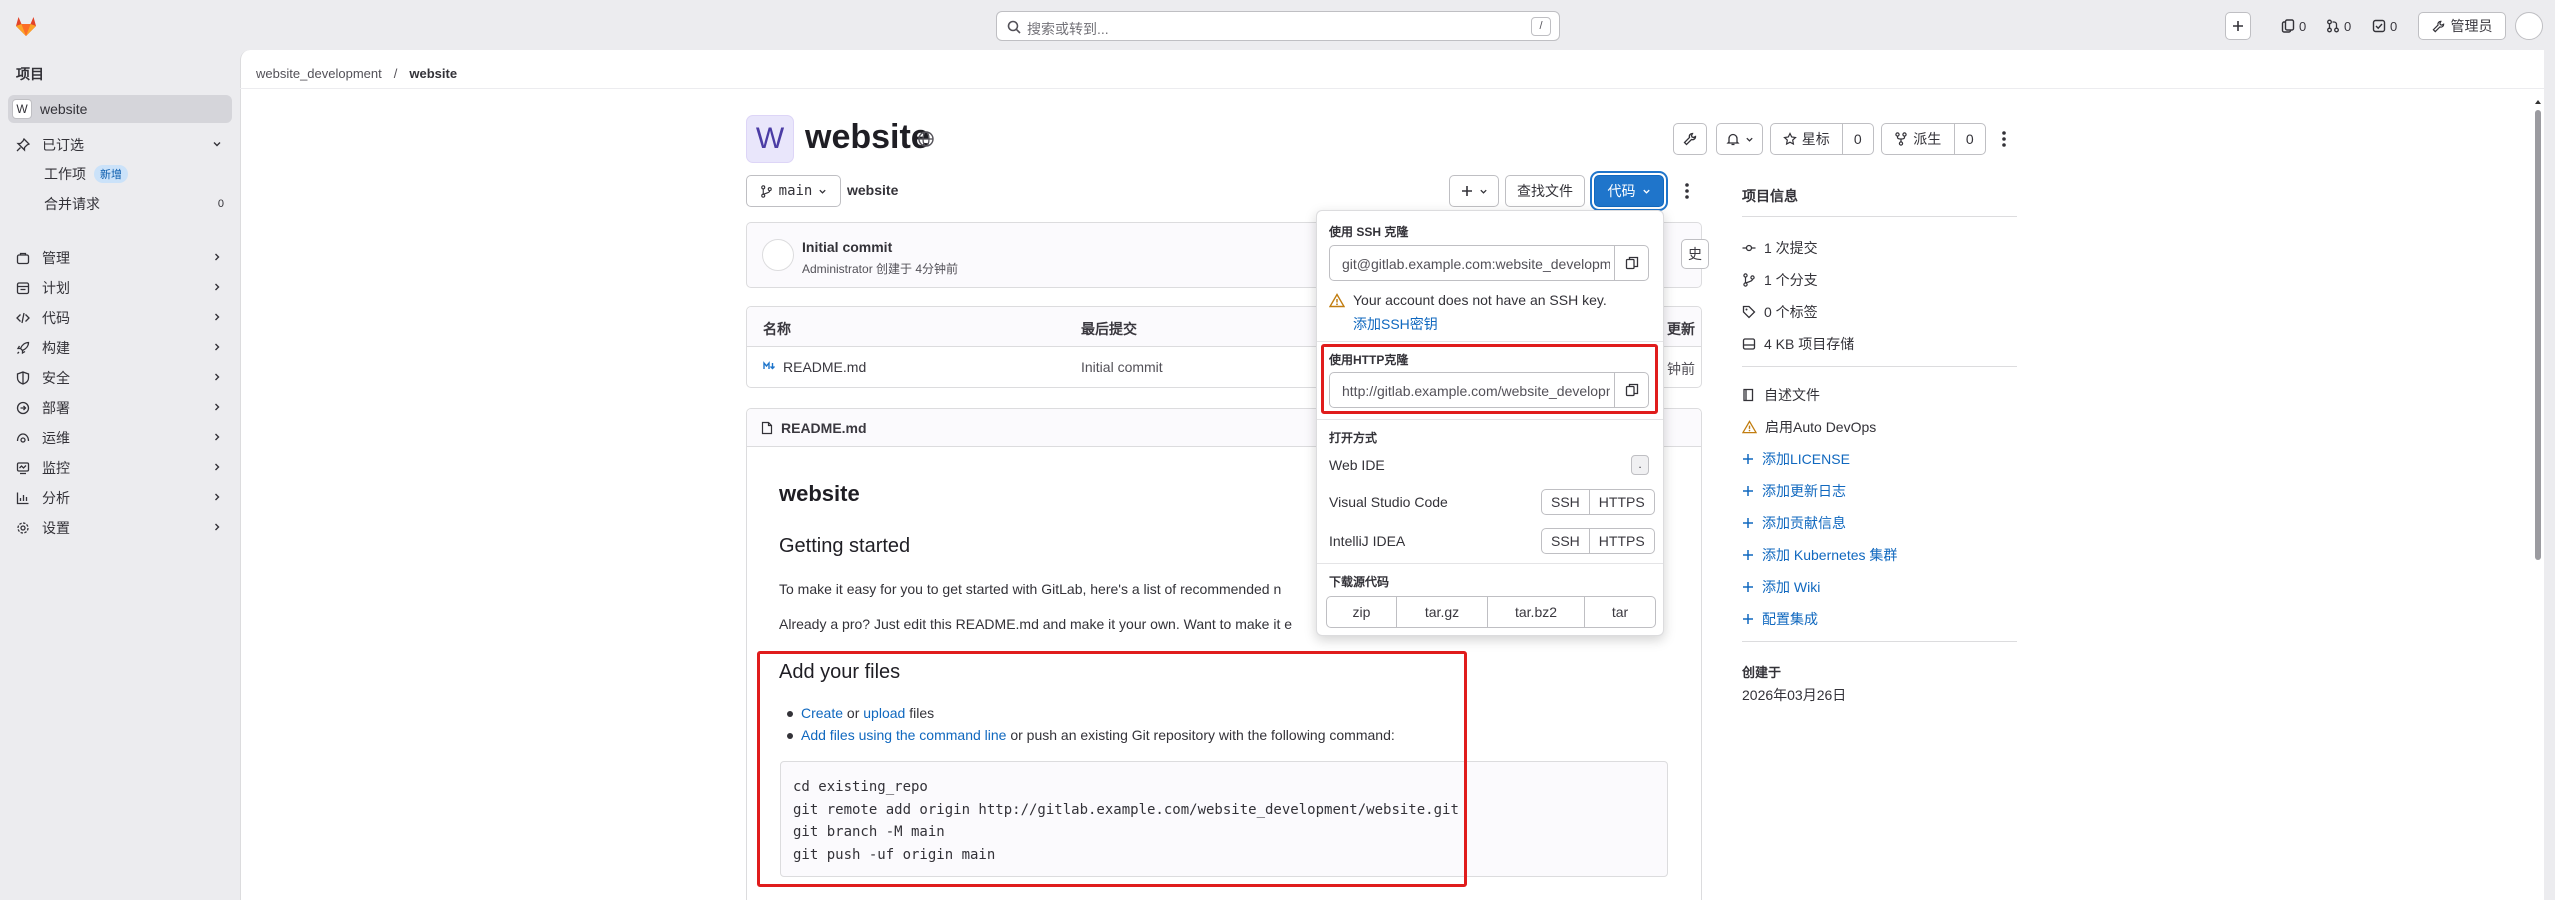 This screenshot has width=2555, height=900. I want to click on commit-meta: Administrator 创建于 4分钟前, so click(880, 269).